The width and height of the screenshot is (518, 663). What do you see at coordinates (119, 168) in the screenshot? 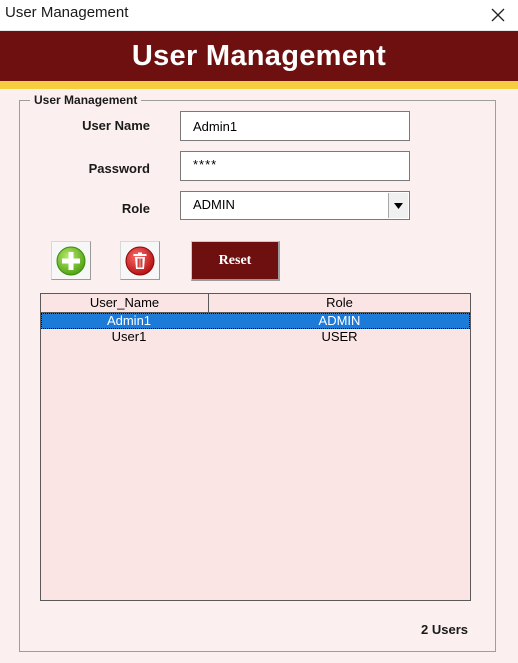
I see `password-label: Password` at bounding box center [119, 168].